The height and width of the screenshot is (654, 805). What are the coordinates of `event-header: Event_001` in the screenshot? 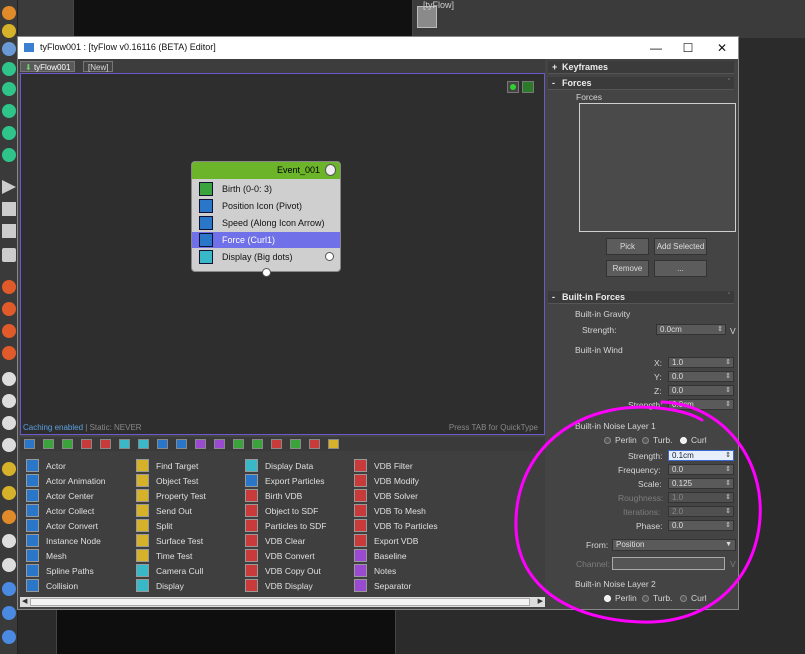 It's located at (266, 170).